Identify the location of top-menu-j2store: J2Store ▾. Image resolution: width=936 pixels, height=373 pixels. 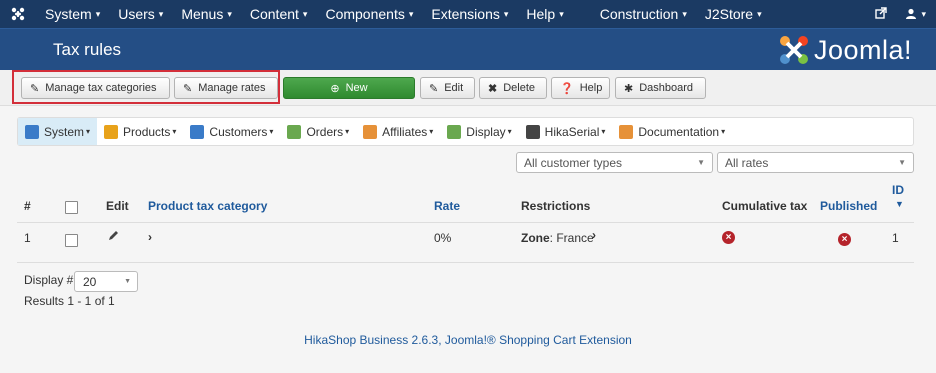
(733, 14).